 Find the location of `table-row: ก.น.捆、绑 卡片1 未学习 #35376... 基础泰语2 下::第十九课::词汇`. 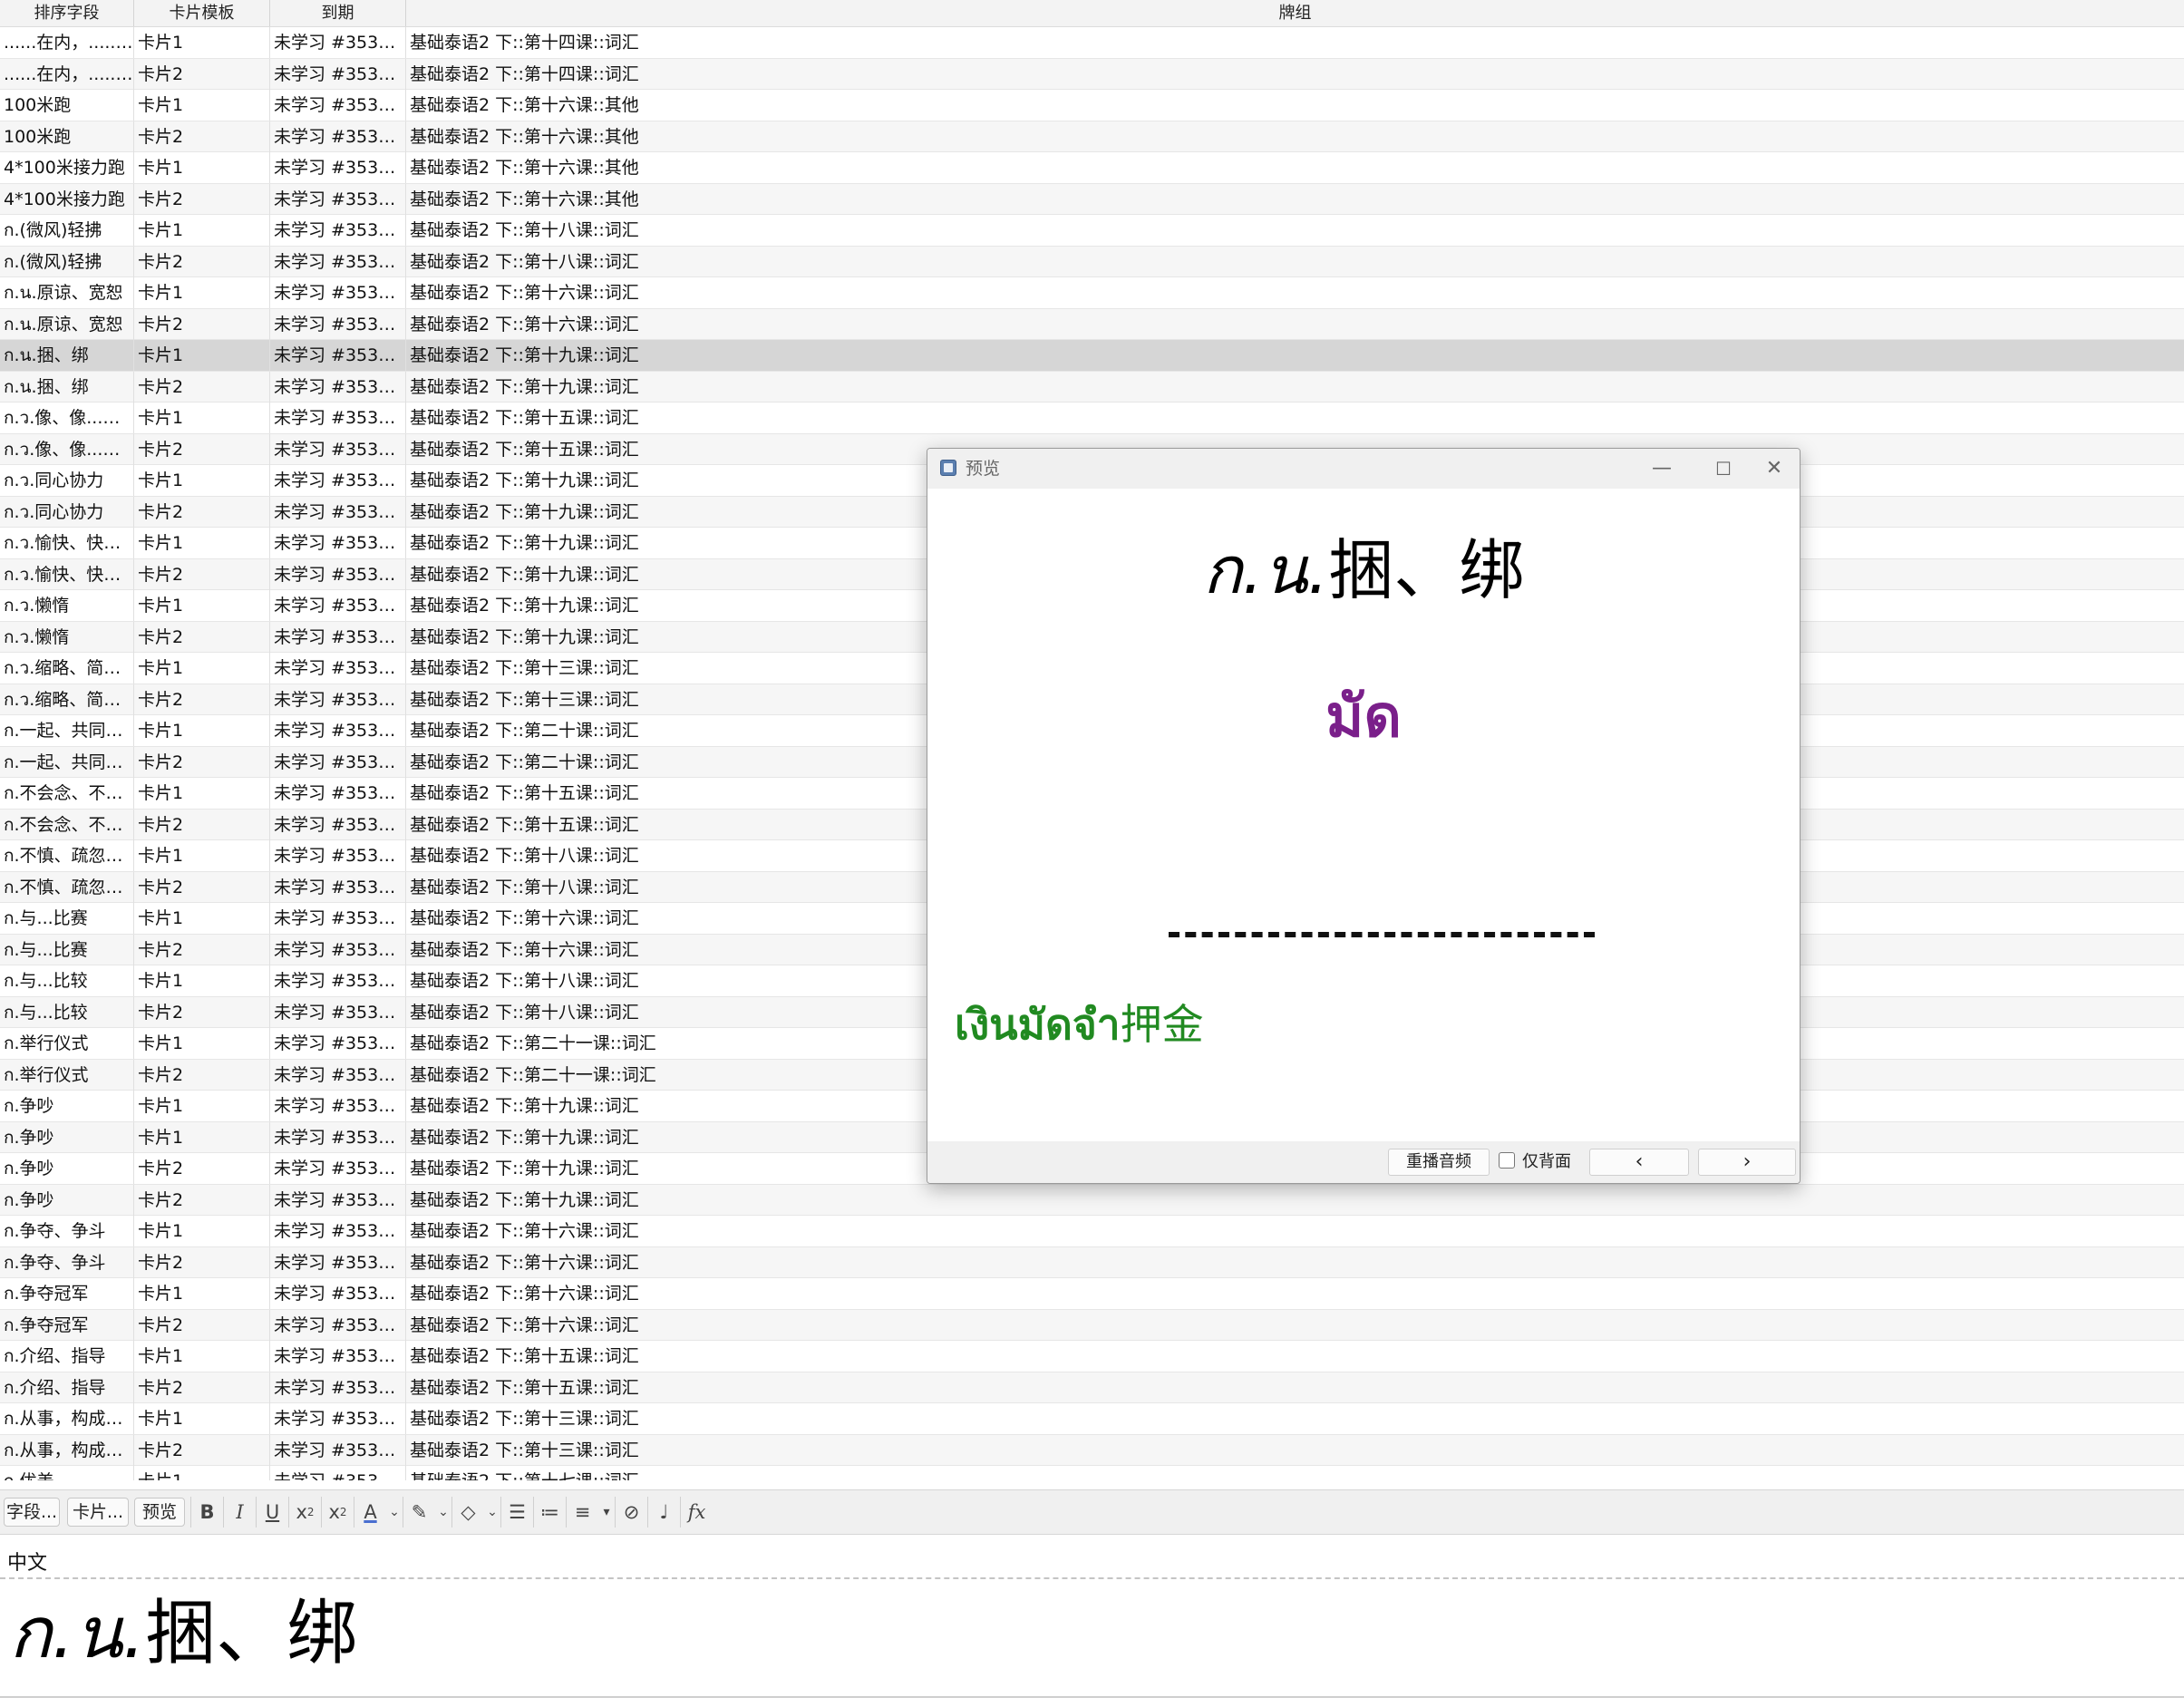

table-row: ก.น.捆、绑 卡片1 未学习 #35376... 基础泰语2 下::第十九课::词汇 is located at coordinates (1092, 356).